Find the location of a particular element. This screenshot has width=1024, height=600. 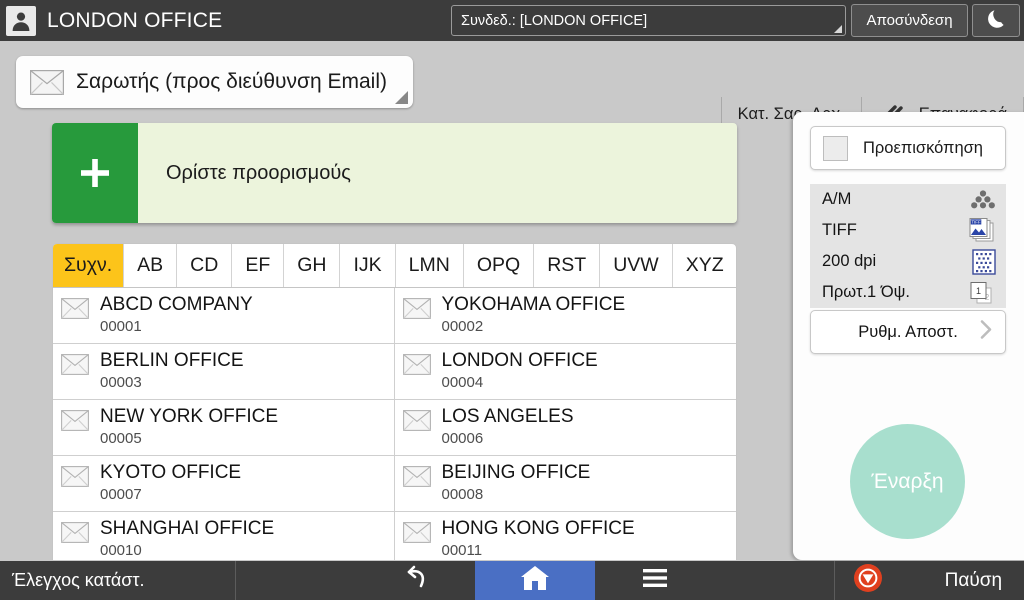

chevron-down-icon is located at coordinates (401, 97).